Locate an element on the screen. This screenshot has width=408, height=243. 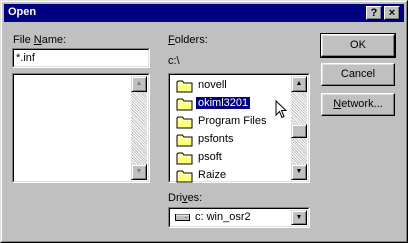
folder-list-item: Raize is located at coordinates (232, 176).